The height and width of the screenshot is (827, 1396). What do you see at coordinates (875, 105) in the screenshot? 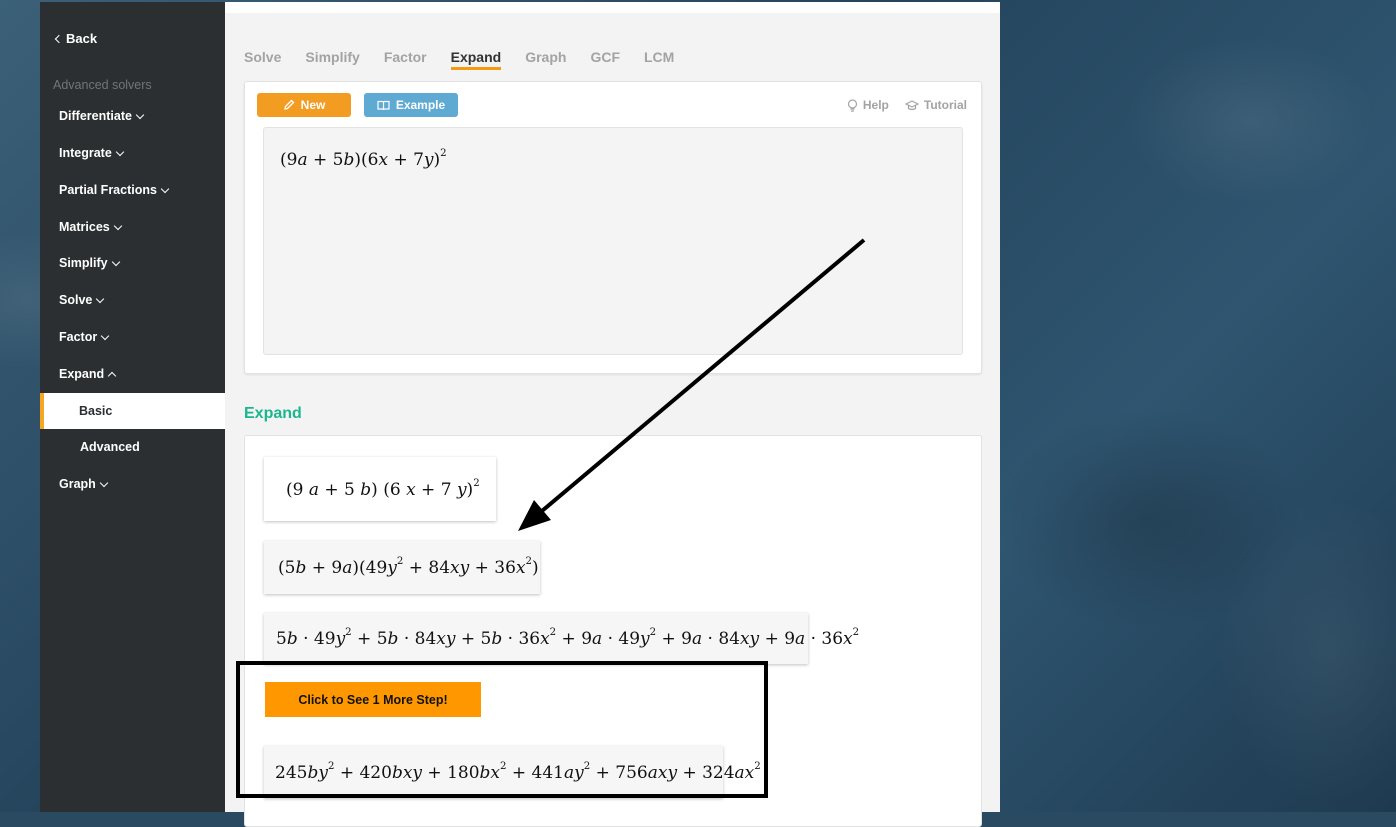
I see `help-label: Help` at bounding box center [875, 105].